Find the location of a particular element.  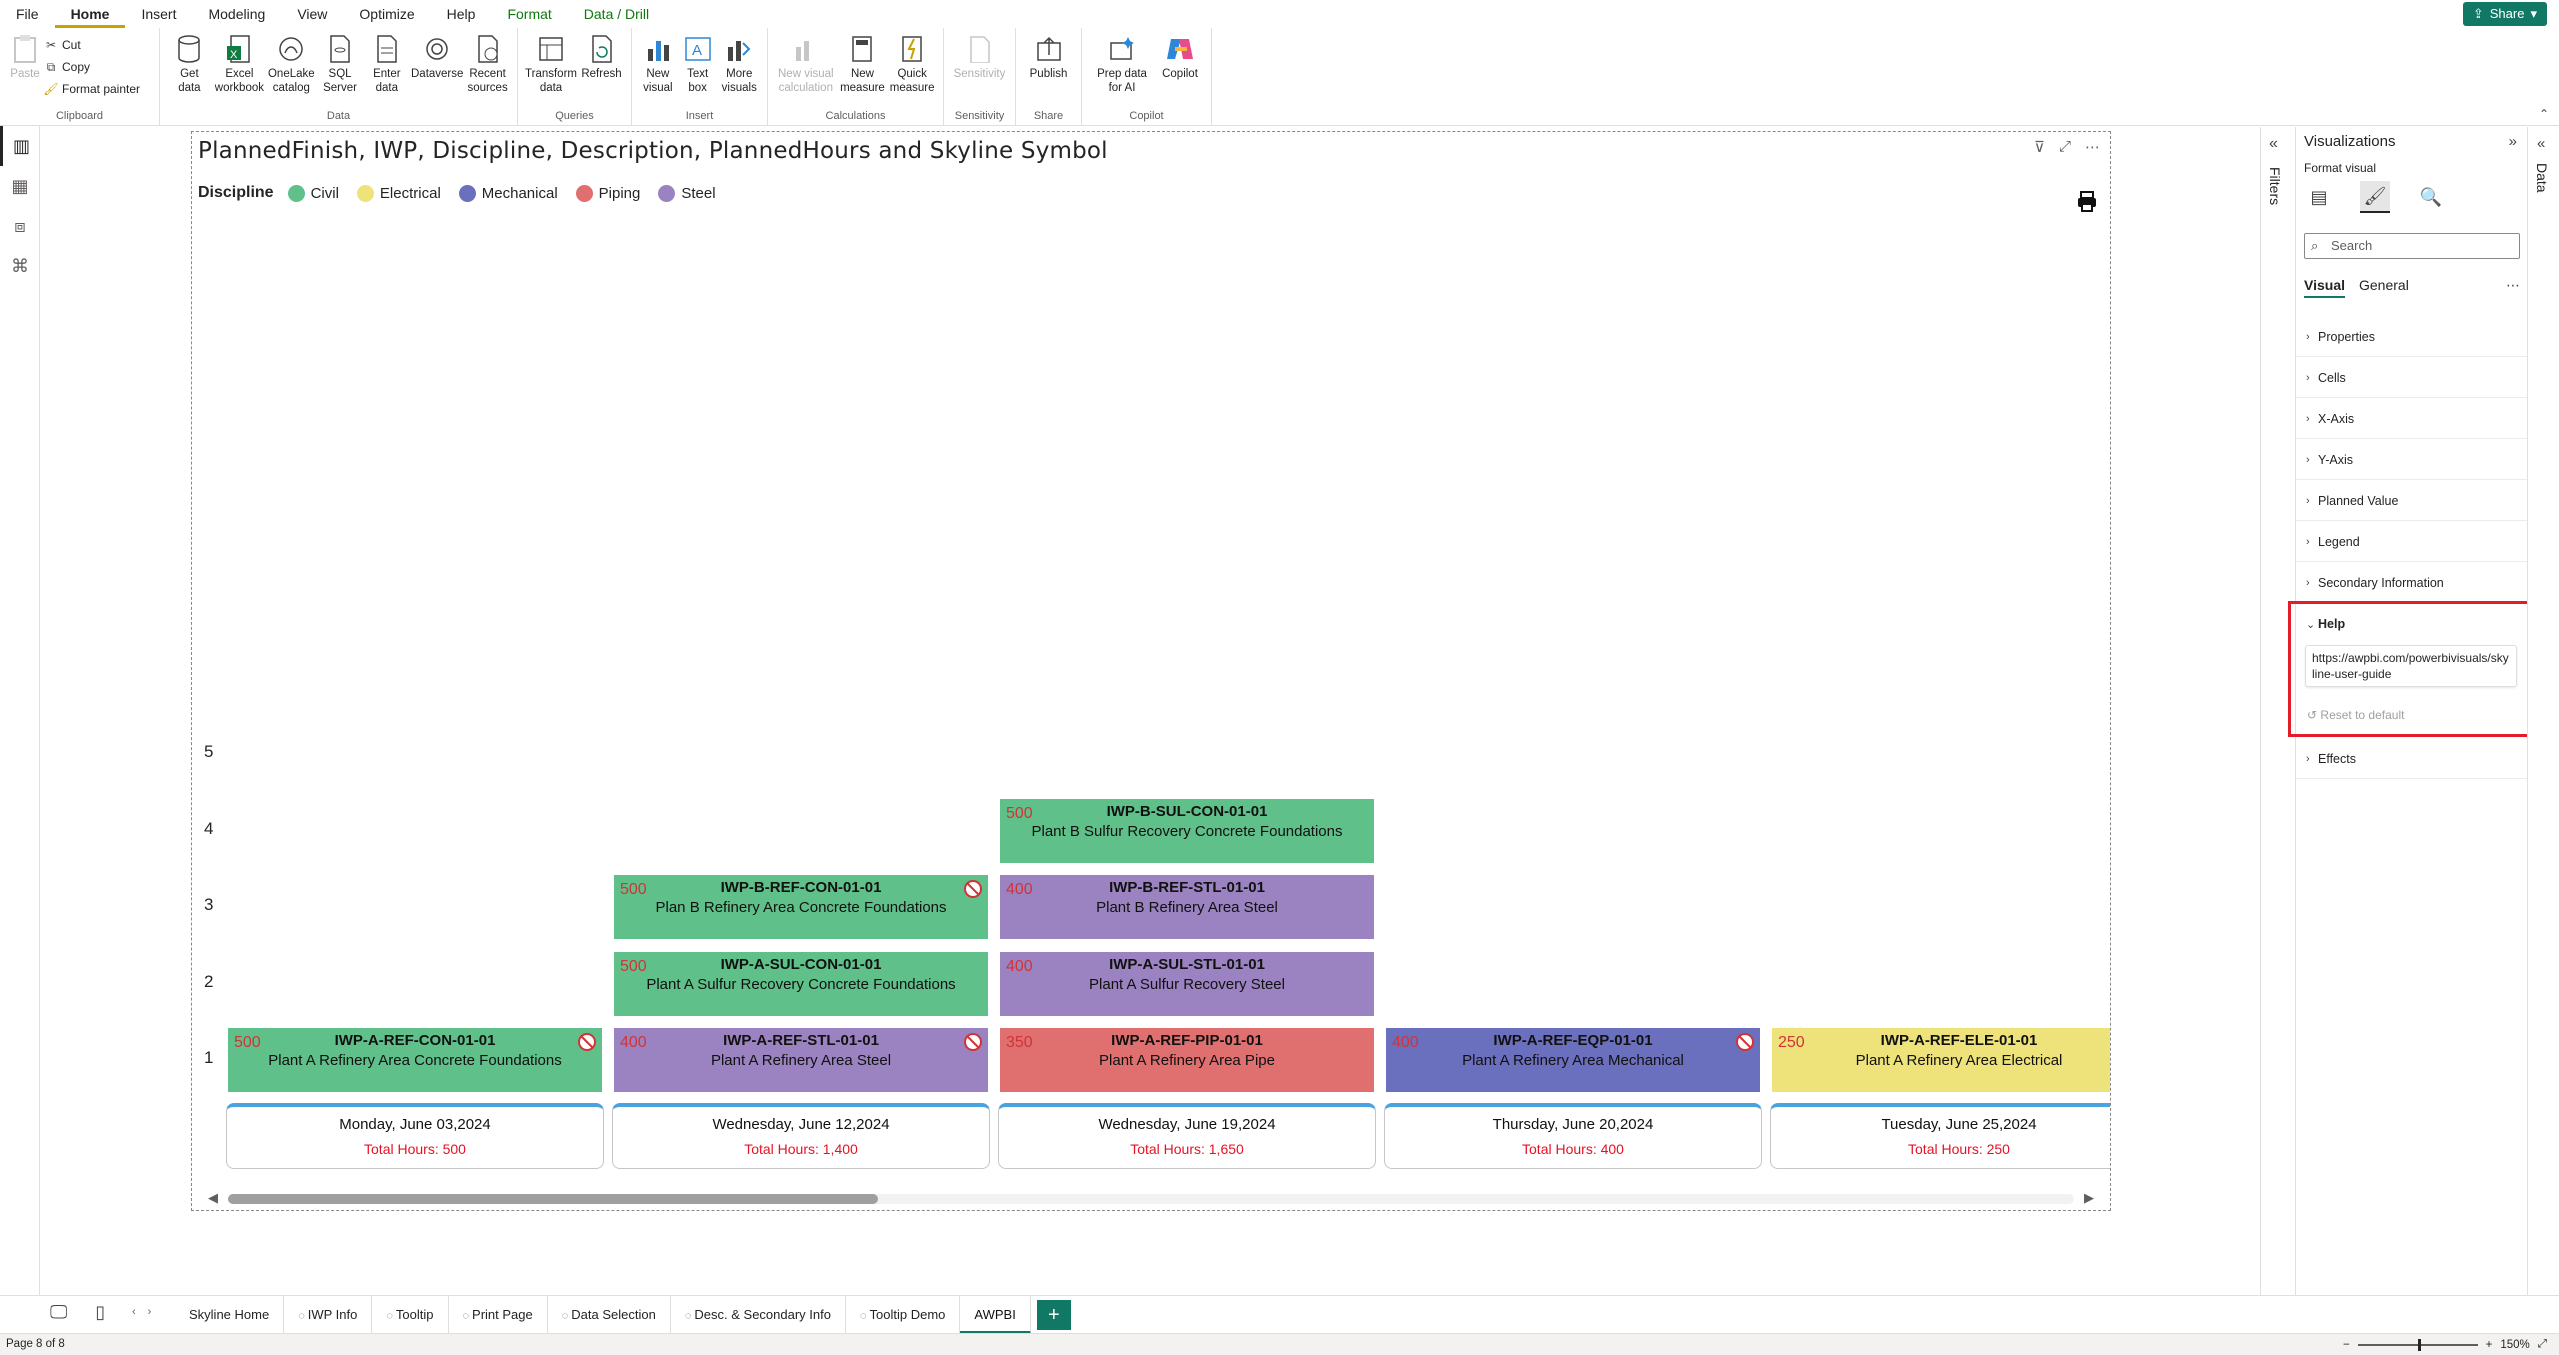

legend-entry-mechanical: Mechanical is located at coordinates (508, 193).